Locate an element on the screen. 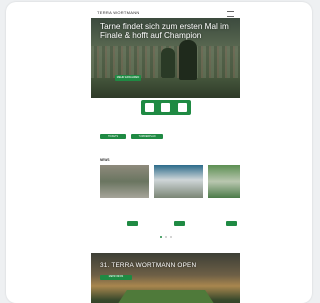 Image resolution: width=320 pixels, height=303 pixels. promo-button: MEHR INFOS is located at coordinates (116, 277).